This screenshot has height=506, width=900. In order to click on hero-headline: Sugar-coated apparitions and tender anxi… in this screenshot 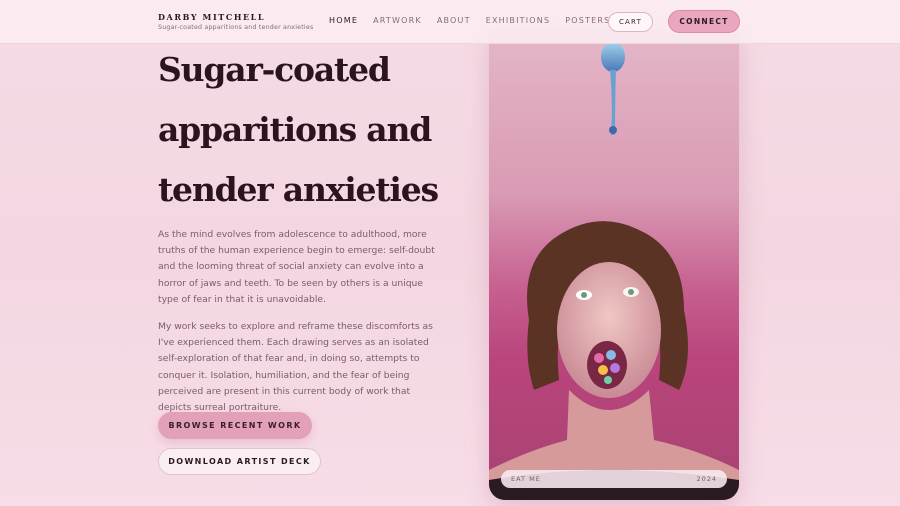, I will do `click(318, 130)`.